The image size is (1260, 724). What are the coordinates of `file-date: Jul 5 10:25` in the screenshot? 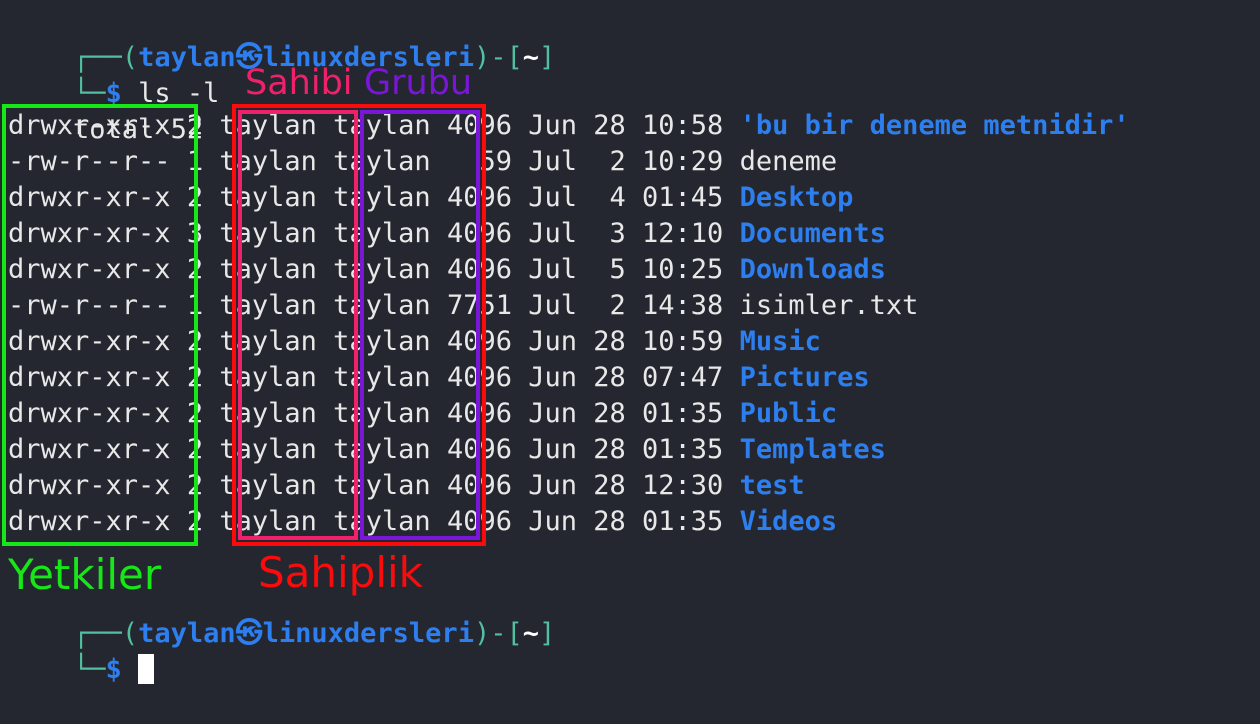 It's located at (625, 269).